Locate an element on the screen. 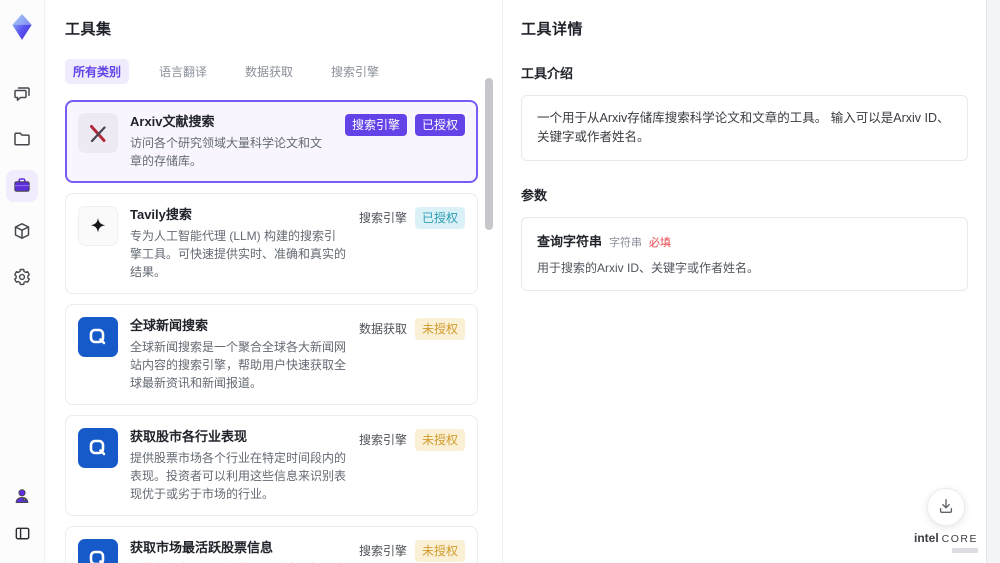 This screenshot has height=563, width=1000. tool-description: 访问各个研究领域大量科学论文和文章的存储库。 is located at coordinates (226, 152).